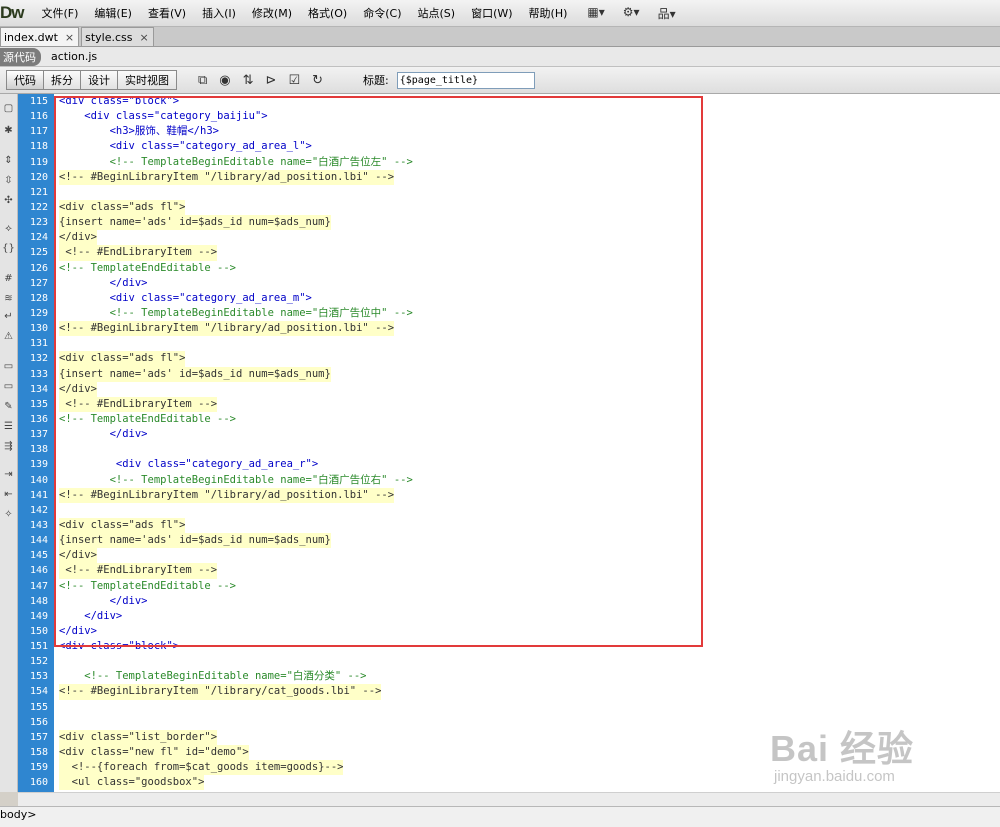 This screenshot has width=1000, height=827. Describe the element at coordinates (509, 799) in the screenshot. I see `horizontal-scrollbar` at that location.